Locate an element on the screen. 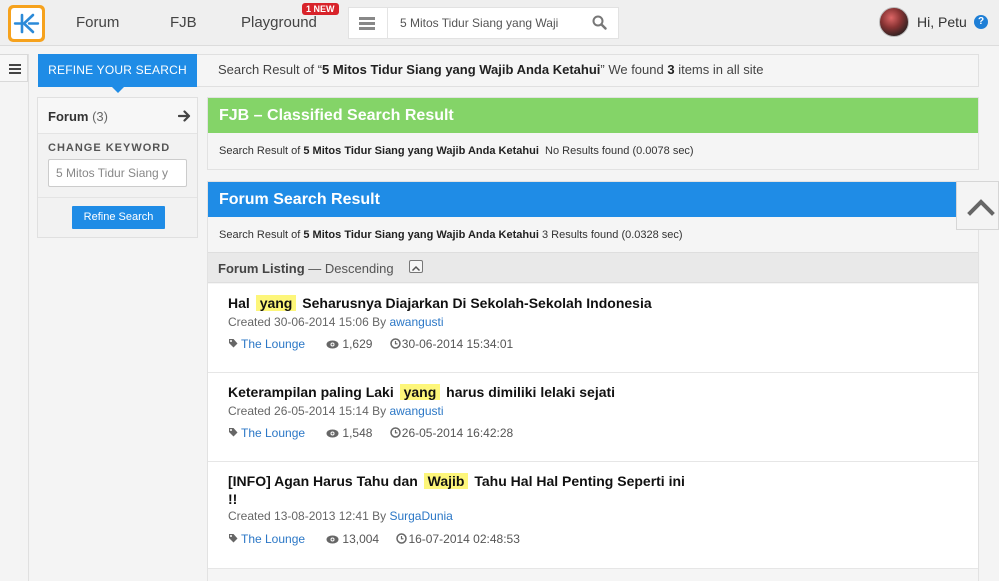  kaskus-logo is located at coordinates (26, 23).